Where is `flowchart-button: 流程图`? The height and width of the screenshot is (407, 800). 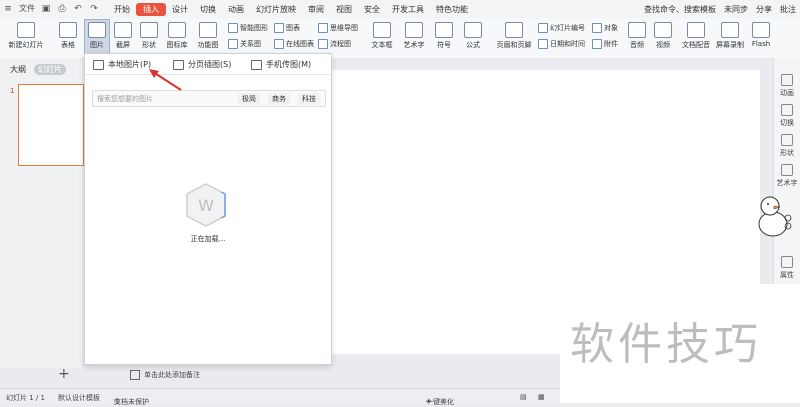
flowchart-button: 流程图 is located at coordinates (334, 44).